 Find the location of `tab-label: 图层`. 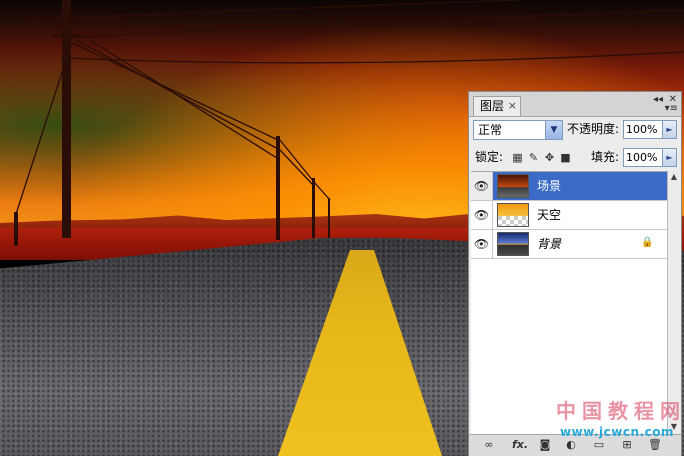

tab-label: 图层 is located at coordinates (492, 106).